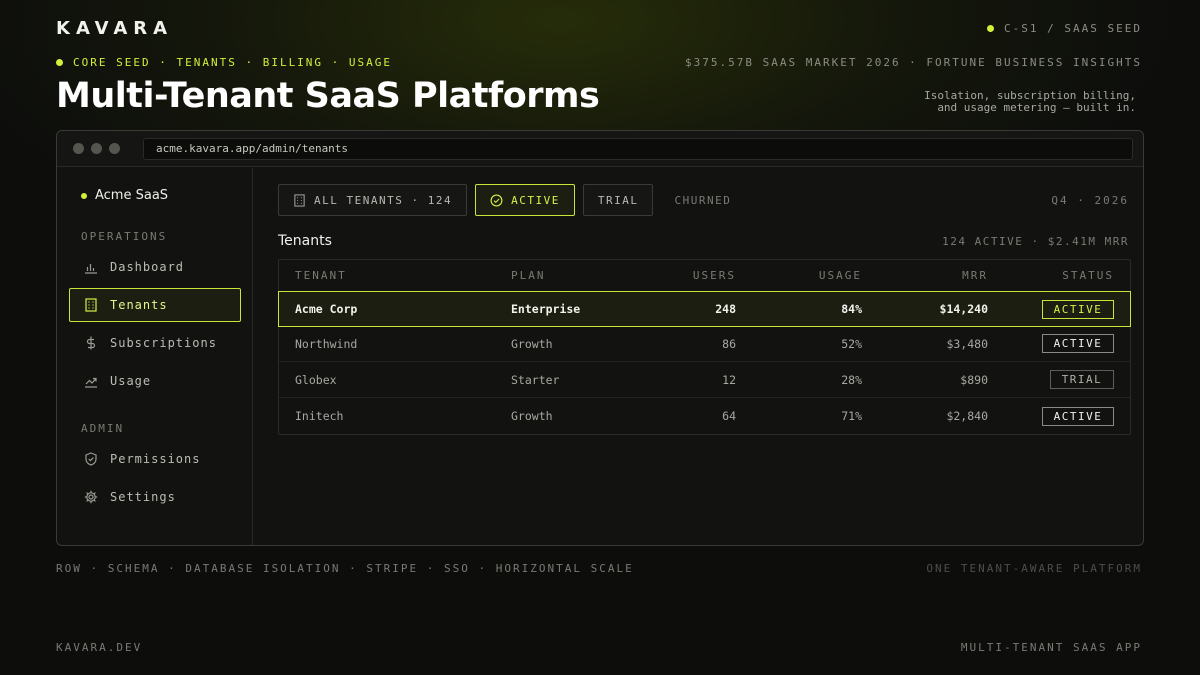  Describe the element at coordinates (321, 275) in the screenshot. I see `header-tenant: TENANT` at that location.